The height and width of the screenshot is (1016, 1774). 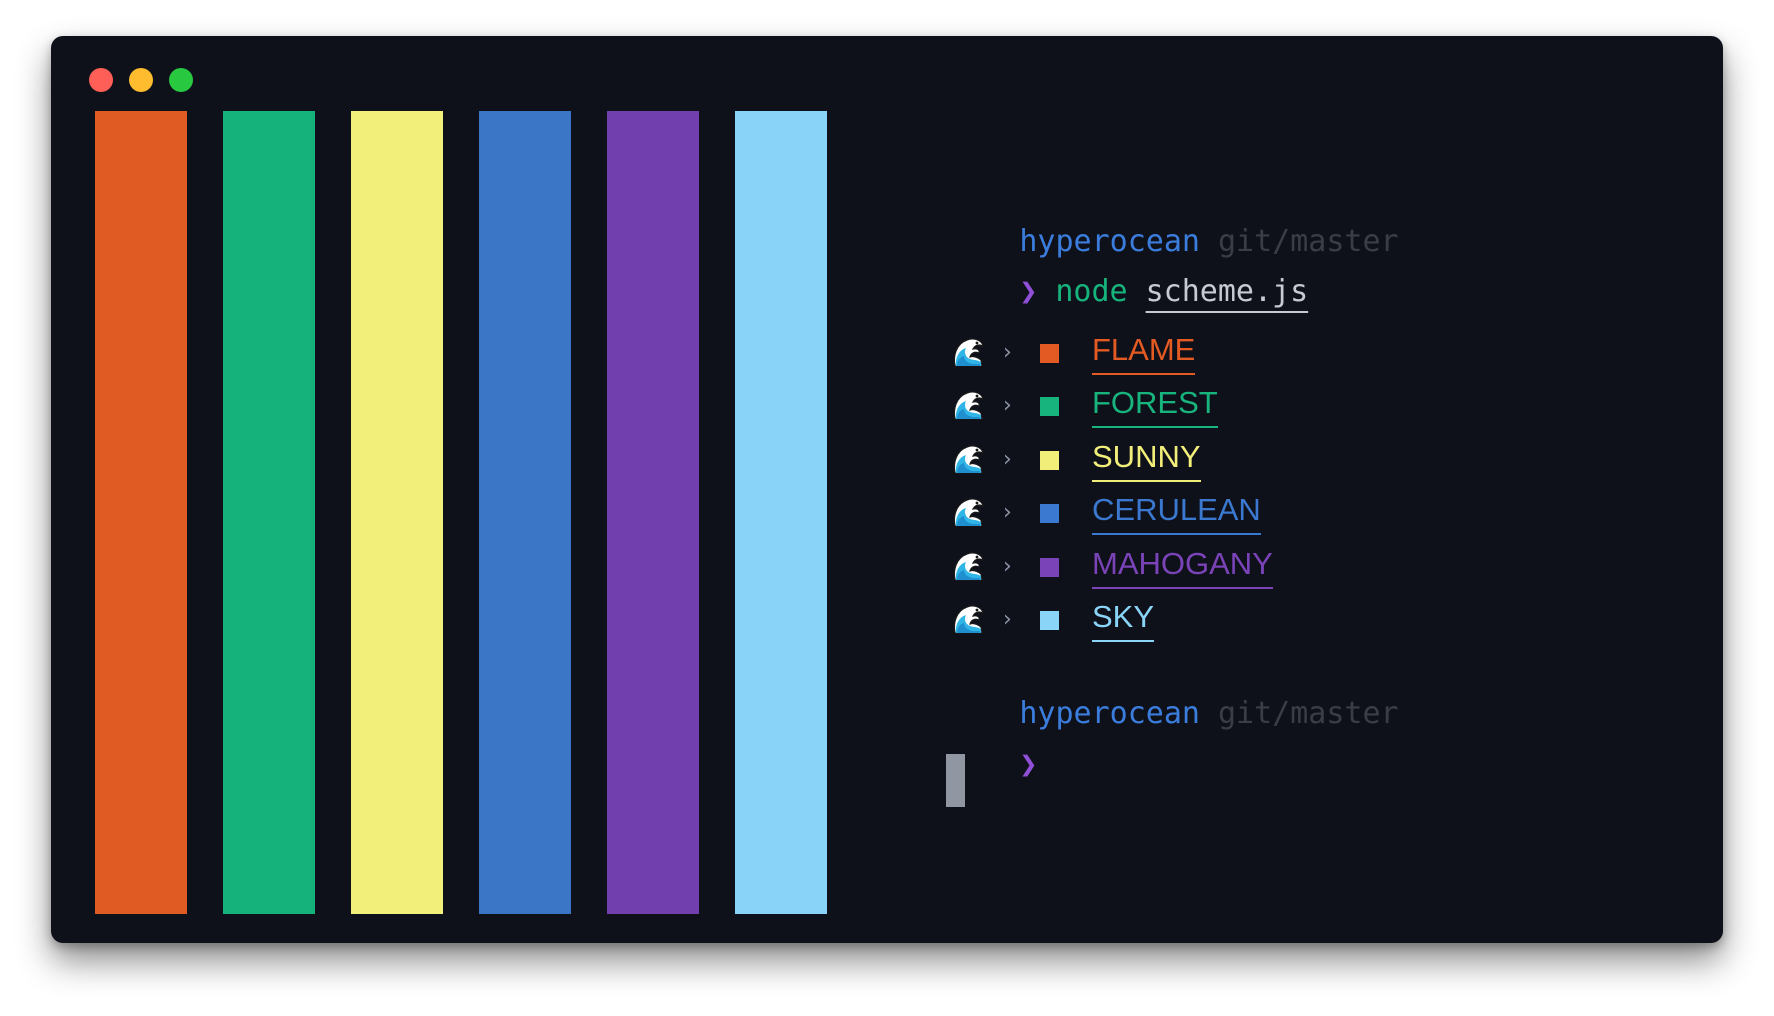 I want to click on command-name: node, so click(x=1091, y=291).